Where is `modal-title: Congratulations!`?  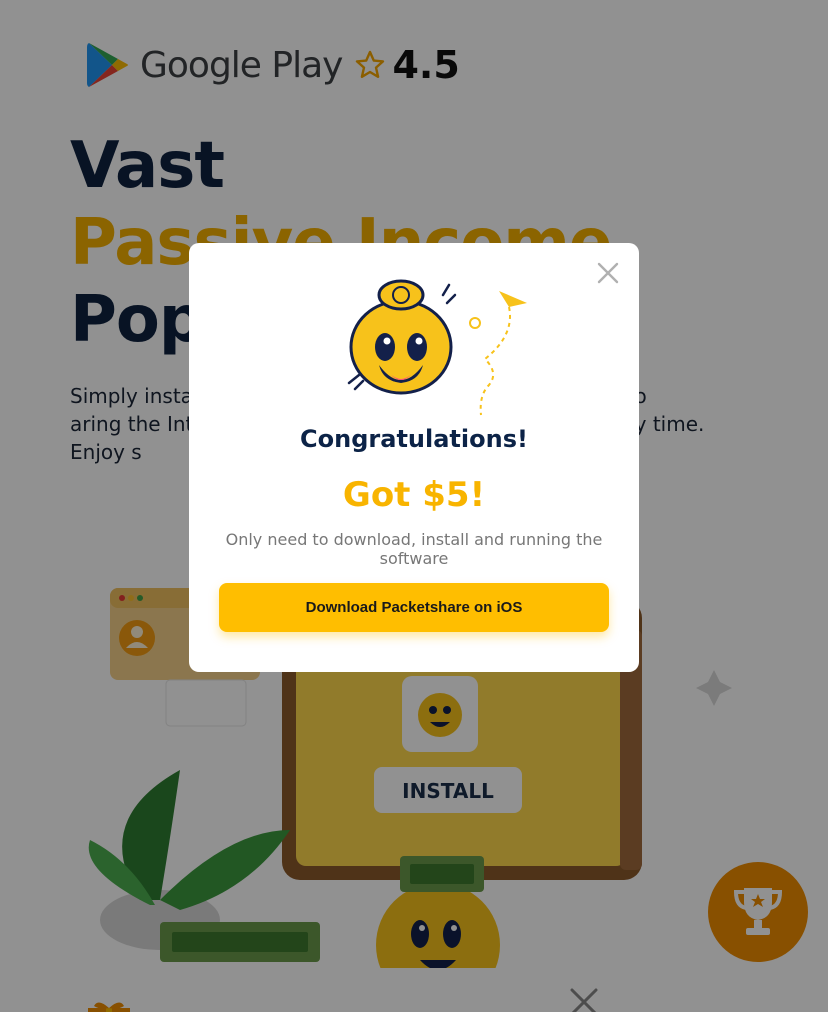
modal-title: Congratulations! is located at coordinates (414, 439).